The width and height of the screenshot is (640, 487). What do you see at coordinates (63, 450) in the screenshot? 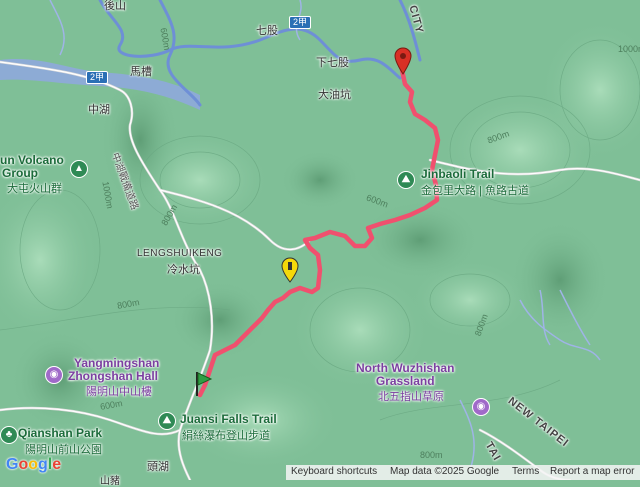
I see `poi-name-zh: 陽明山前山公園` at bounding box center [63, 450].